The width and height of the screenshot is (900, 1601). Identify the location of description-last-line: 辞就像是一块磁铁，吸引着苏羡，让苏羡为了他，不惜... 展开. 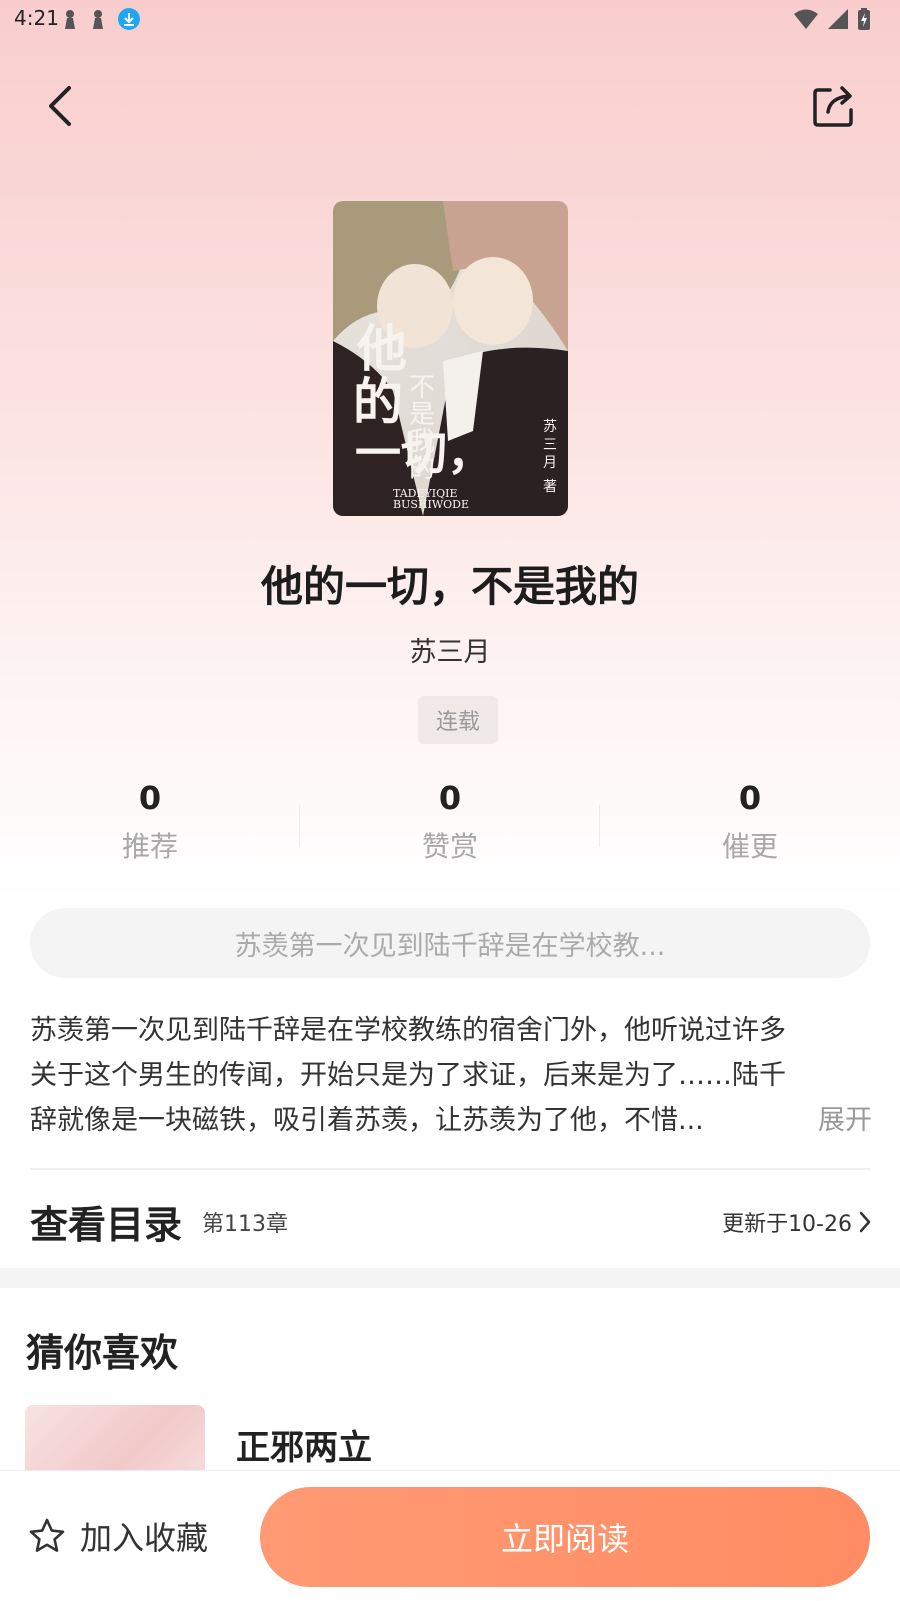
(451, 1120).